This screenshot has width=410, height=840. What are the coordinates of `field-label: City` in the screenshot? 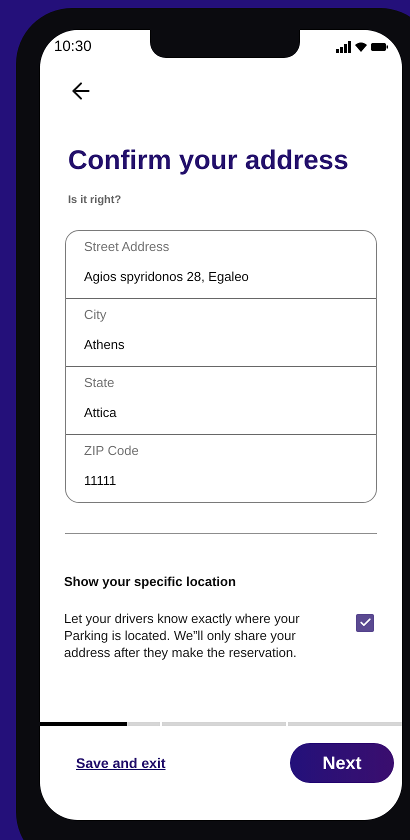 It's located at (96, 315).